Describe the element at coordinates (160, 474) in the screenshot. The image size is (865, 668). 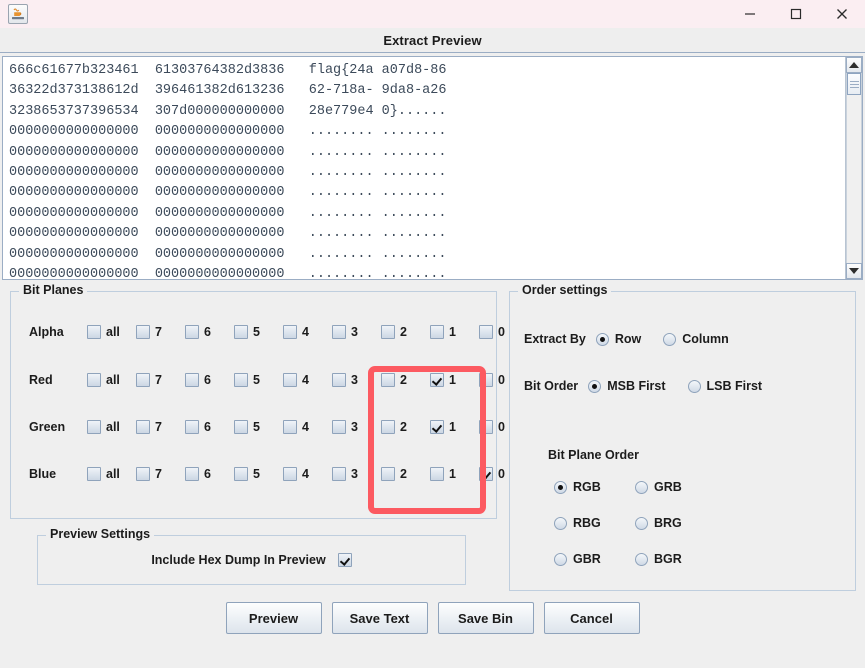
I see `checkbox-cell-blue-7: 7` at that location.